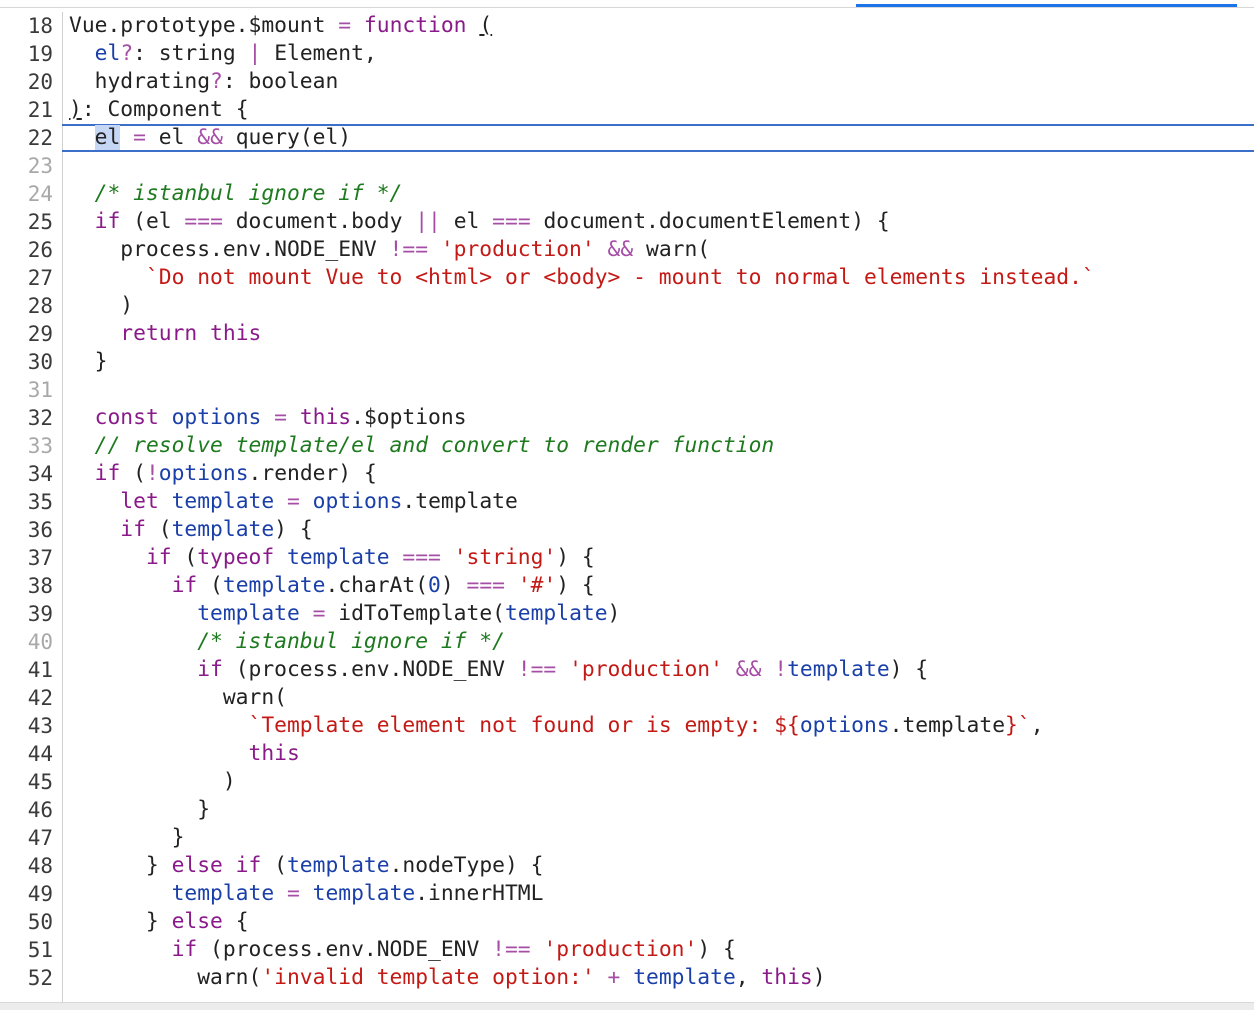 This screenshot has width=1254, height=1010. I want to click on code-line: 45 ), so click(627, 782).